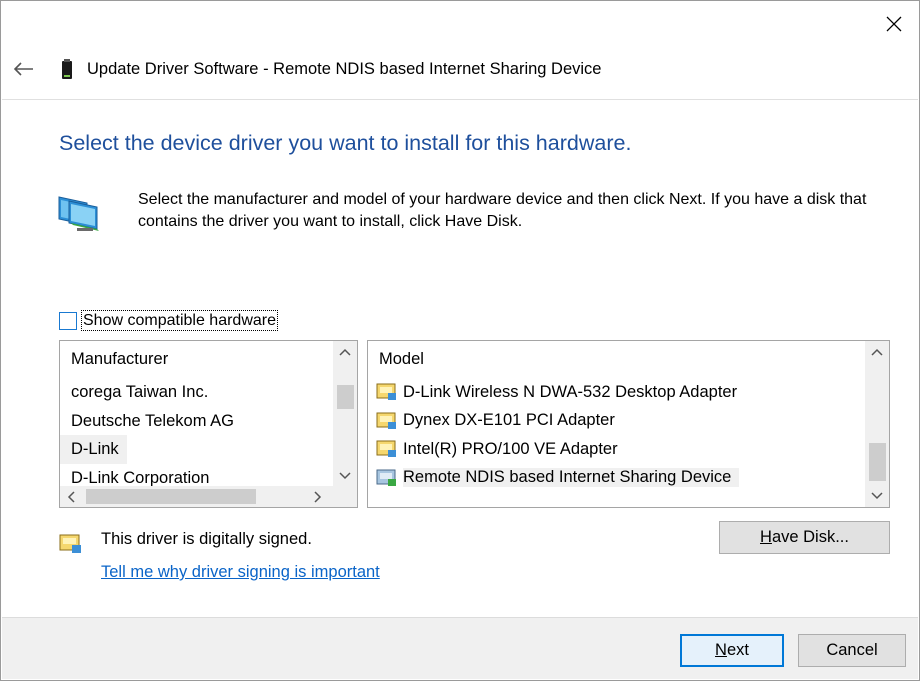  What do you see at coordinates (196, 449) in the screenshot?
I see `list-item-selected: D-Link` at bounding box center [196, 449].